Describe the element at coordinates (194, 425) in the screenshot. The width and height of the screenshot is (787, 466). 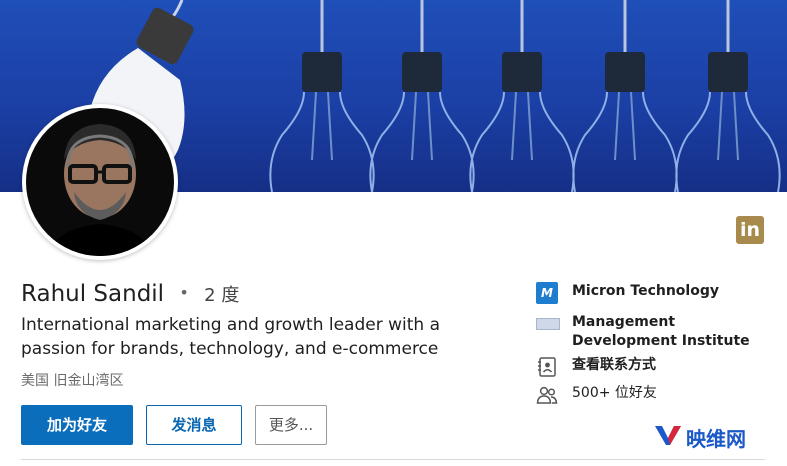
I see `message-button: 发消息` at that location.